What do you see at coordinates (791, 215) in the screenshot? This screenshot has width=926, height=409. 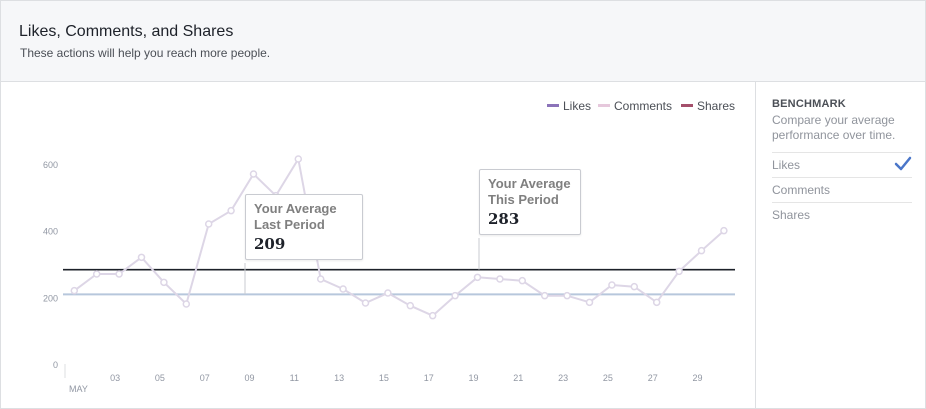 I see `benchmark-option-label: Shares` at bounding box center [791, 215].